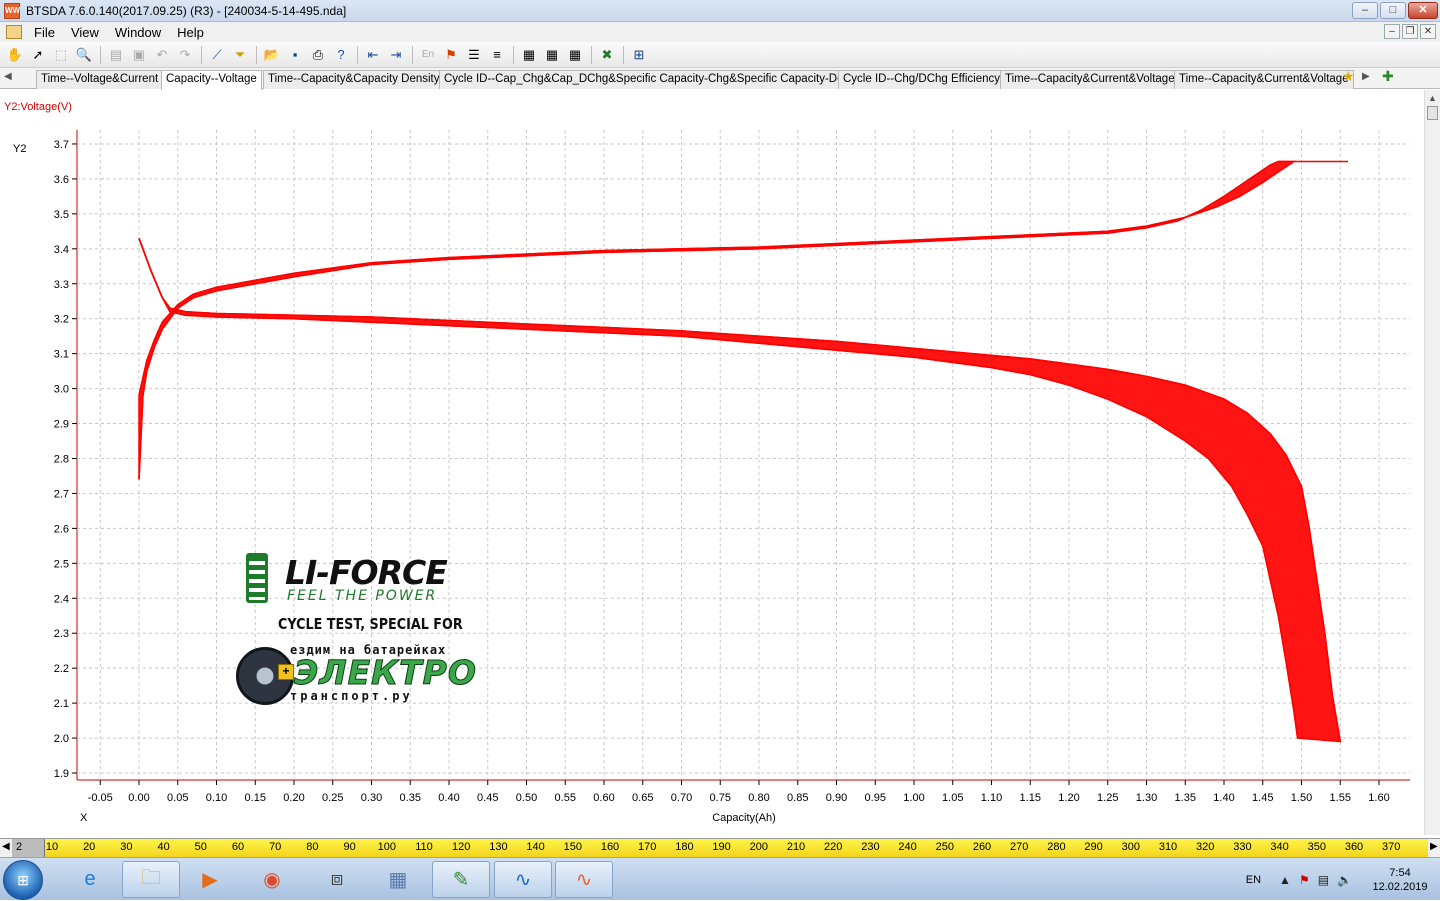  What do you see at coordinates (61, 634) in the screenshot?
I see `y-tick-label: 2.3` at bounding box center [61, 634].